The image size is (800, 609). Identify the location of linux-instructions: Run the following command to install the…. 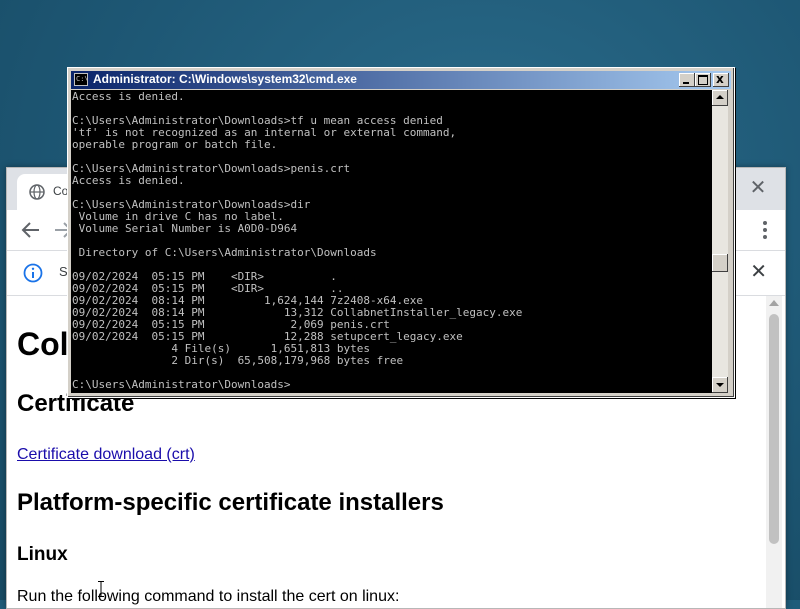
(208, 596).